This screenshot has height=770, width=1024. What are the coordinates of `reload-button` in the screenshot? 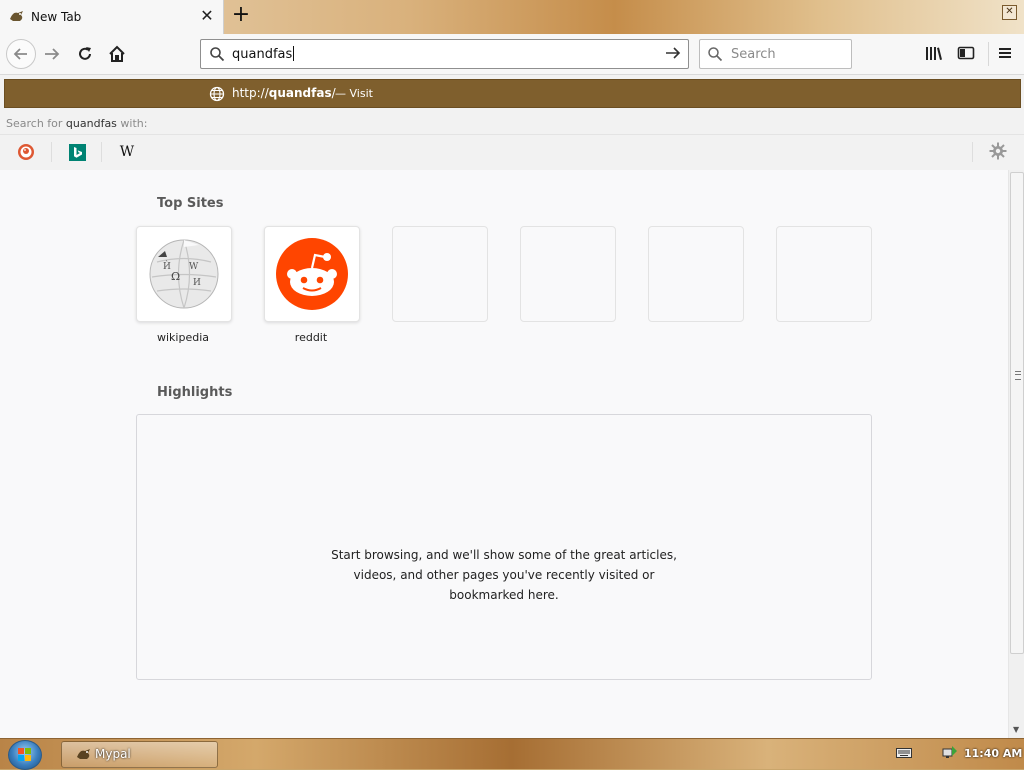 It's located at (85, 54).